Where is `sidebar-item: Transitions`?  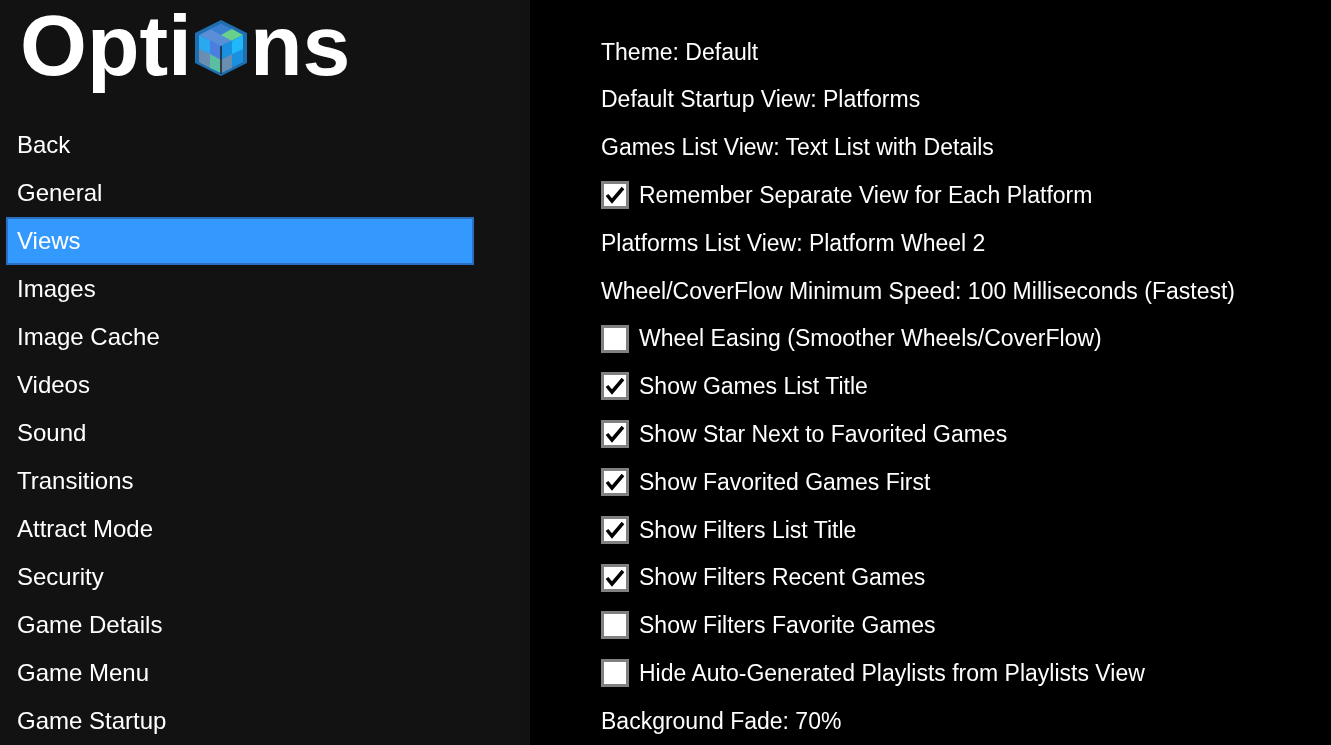
sidebar-item: Transitions is located at coordinates (240, 481).